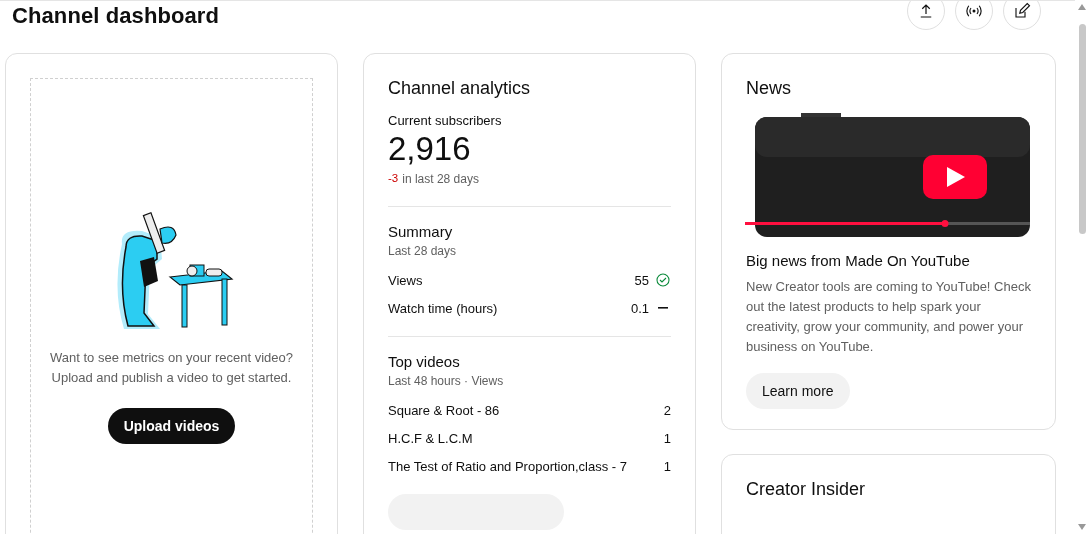 The width and height of the screenshot is (1089, 534). Describe the element at coordinates (769, 88) in the screenshot. I see `card-title: News` at that location.